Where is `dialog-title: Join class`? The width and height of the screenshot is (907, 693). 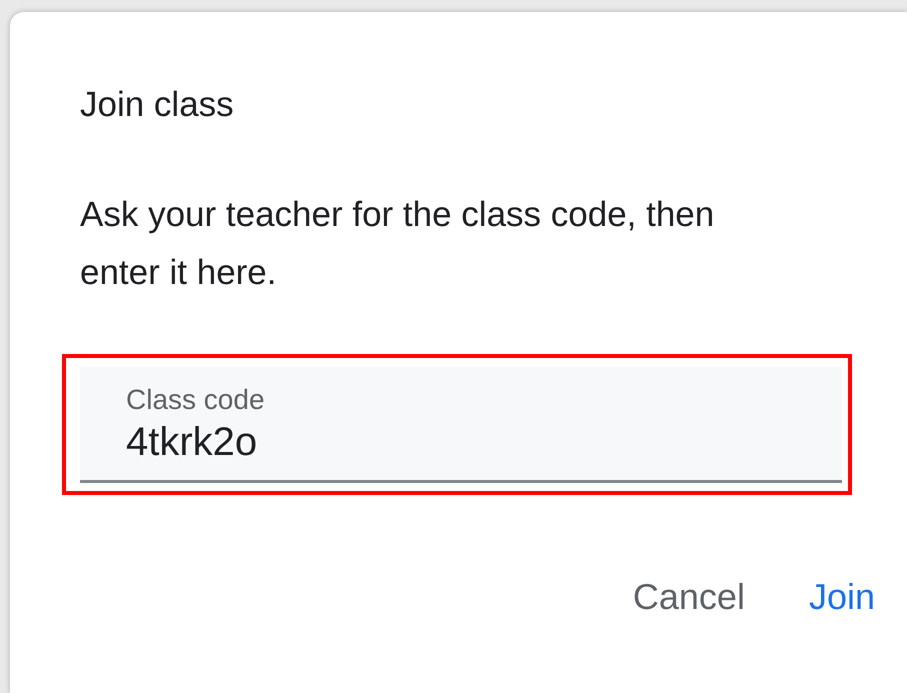
dialog-title: Join class is located at coordinates (157, 105).